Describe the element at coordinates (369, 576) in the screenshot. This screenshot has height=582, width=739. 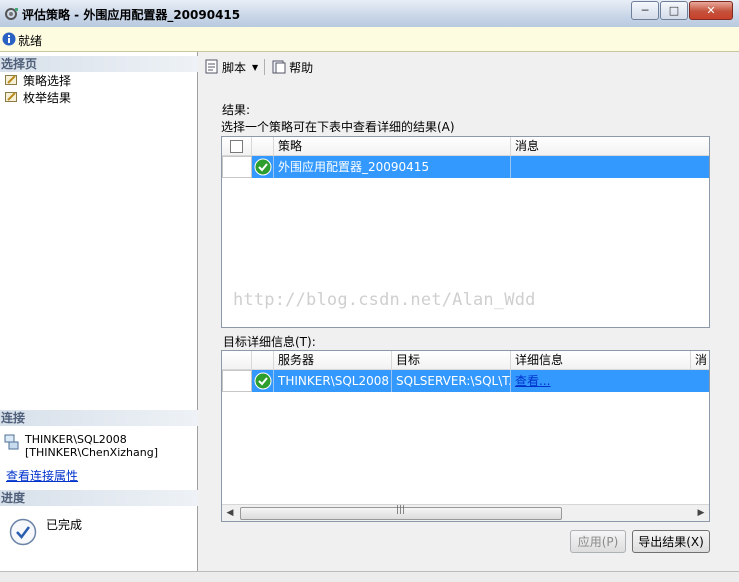
I see `window-bottom-edge` at that location.